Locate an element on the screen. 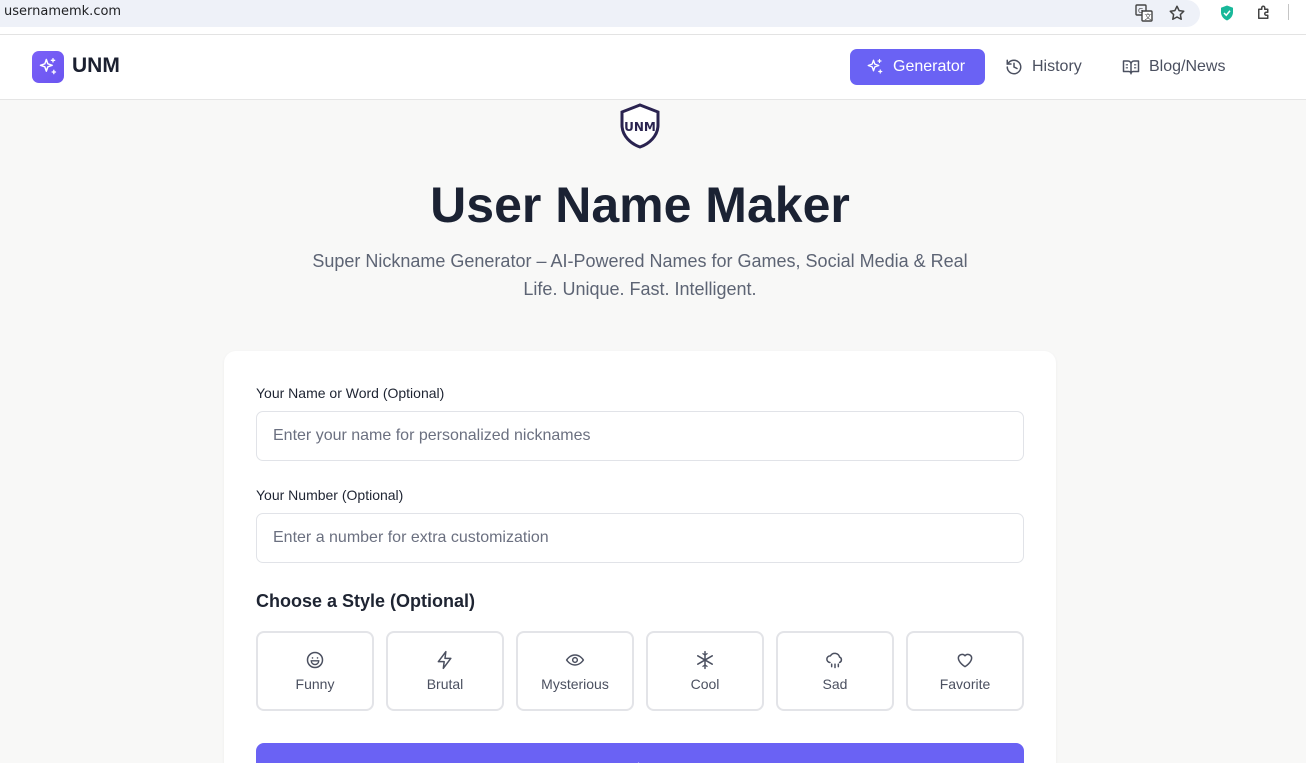 The width and height of the screenshot is (1306, 763). extensions-puzzle-icon is located at coordinates (1264, 13).